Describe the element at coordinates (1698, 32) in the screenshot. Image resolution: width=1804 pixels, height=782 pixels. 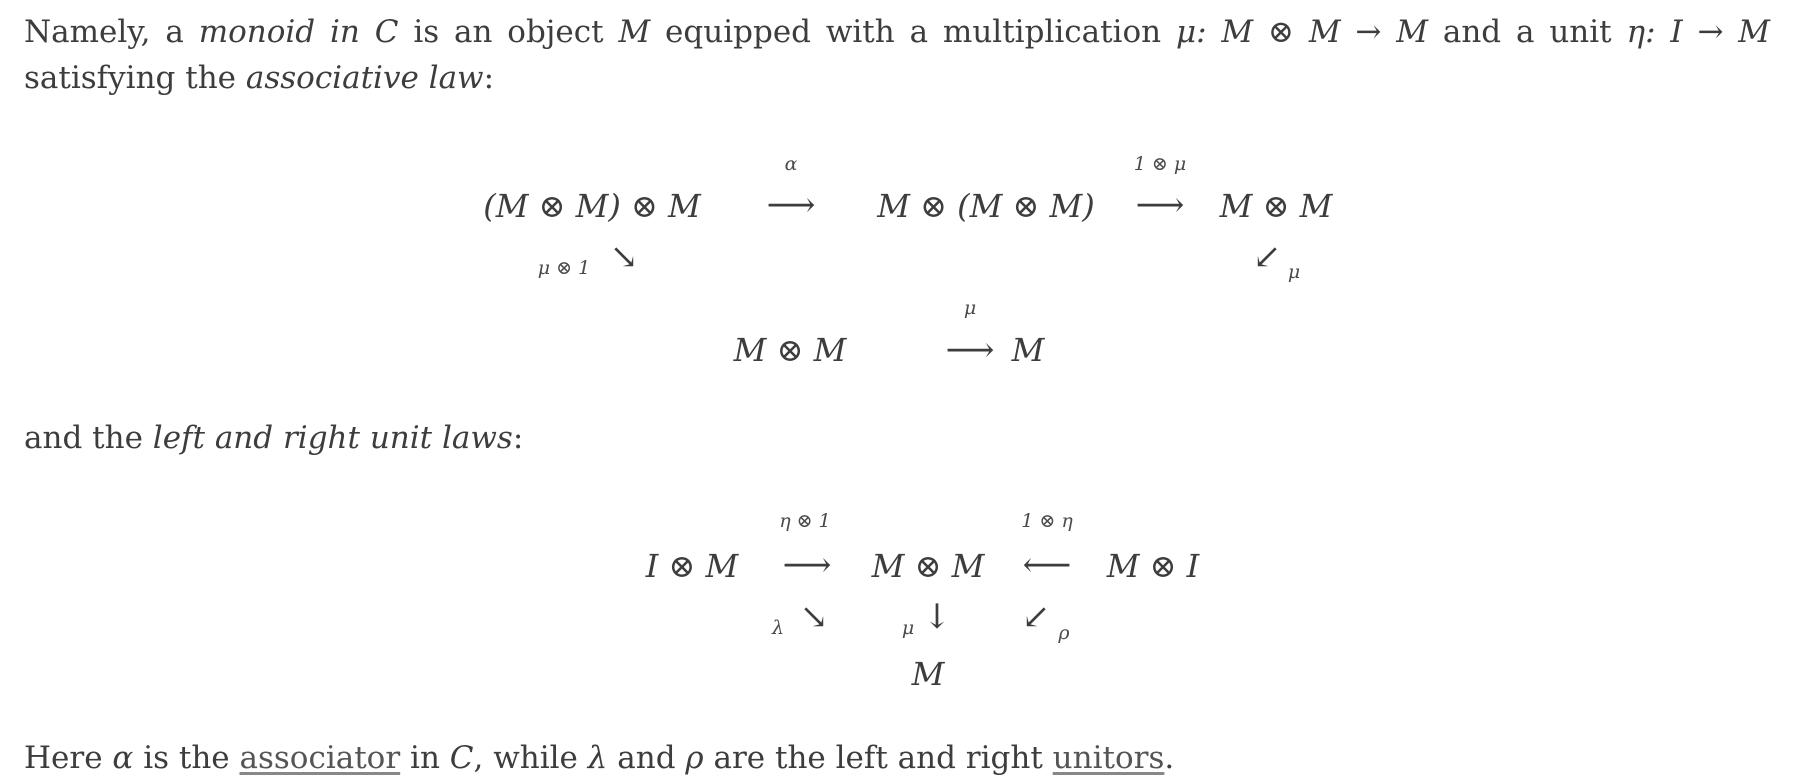
I see `math-unit: η: I → M` at that location.